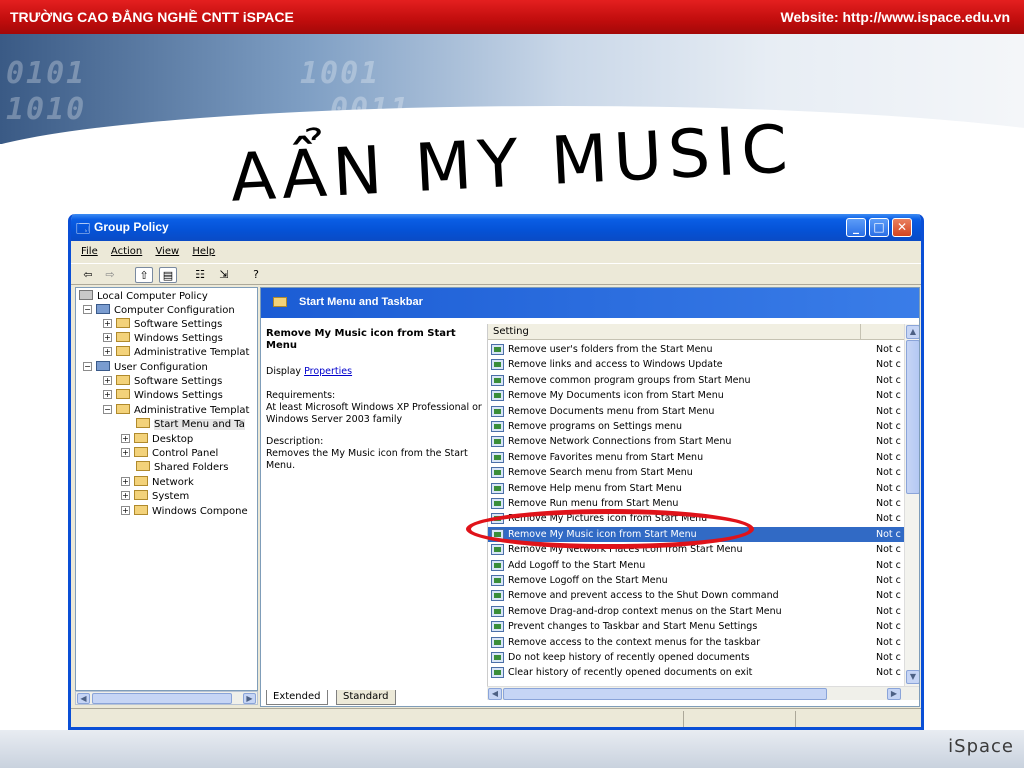 The width and height of the screenshot is (1024, 768). Describe the element at coordinates (157, 483) in the screenshot. I see `tree-node: + Network` at that location.